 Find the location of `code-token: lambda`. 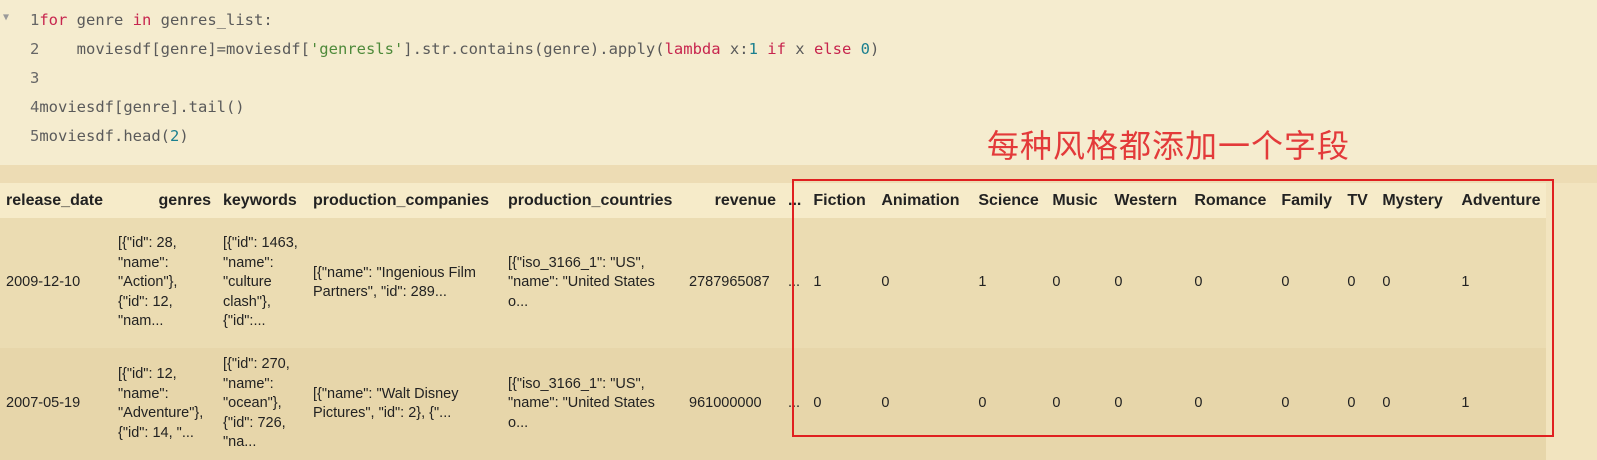

code-token: lambda is located at coordinates (692, 49).